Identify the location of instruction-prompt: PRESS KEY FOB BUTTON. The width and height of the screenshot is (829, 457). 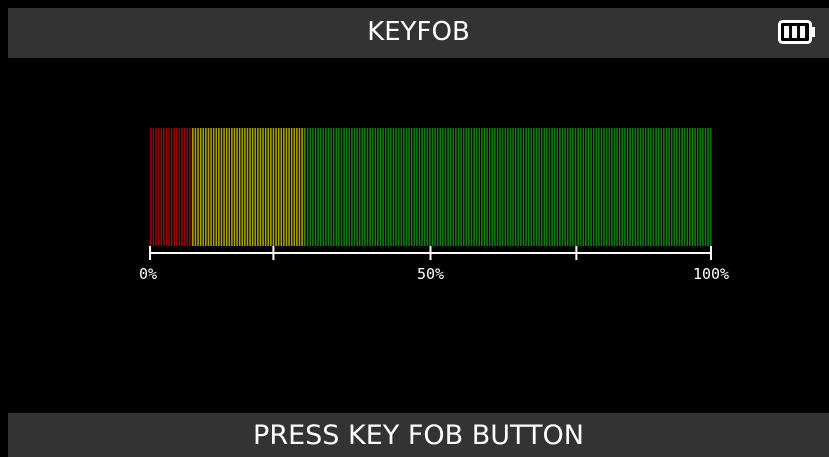
(418, 435).